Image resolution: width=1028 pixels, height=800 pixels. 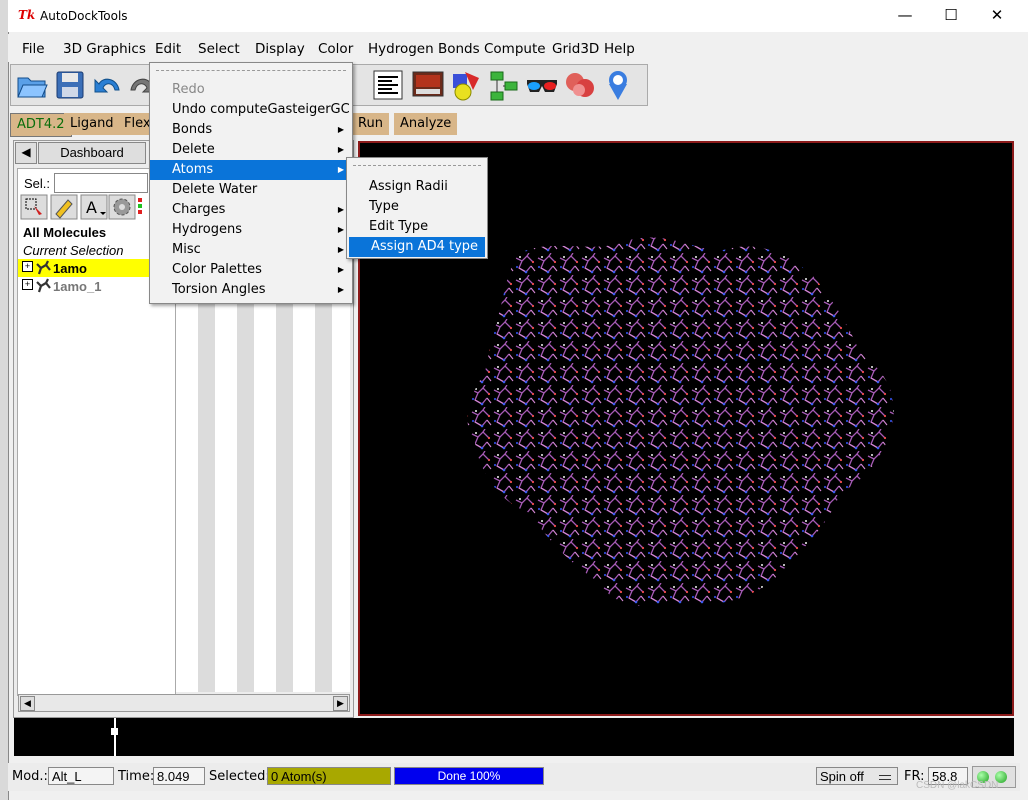 What do you see at coordinates (580, 85) in the screenshot?
I see `molecule-surface-icon` at bounding box center [580, 85].